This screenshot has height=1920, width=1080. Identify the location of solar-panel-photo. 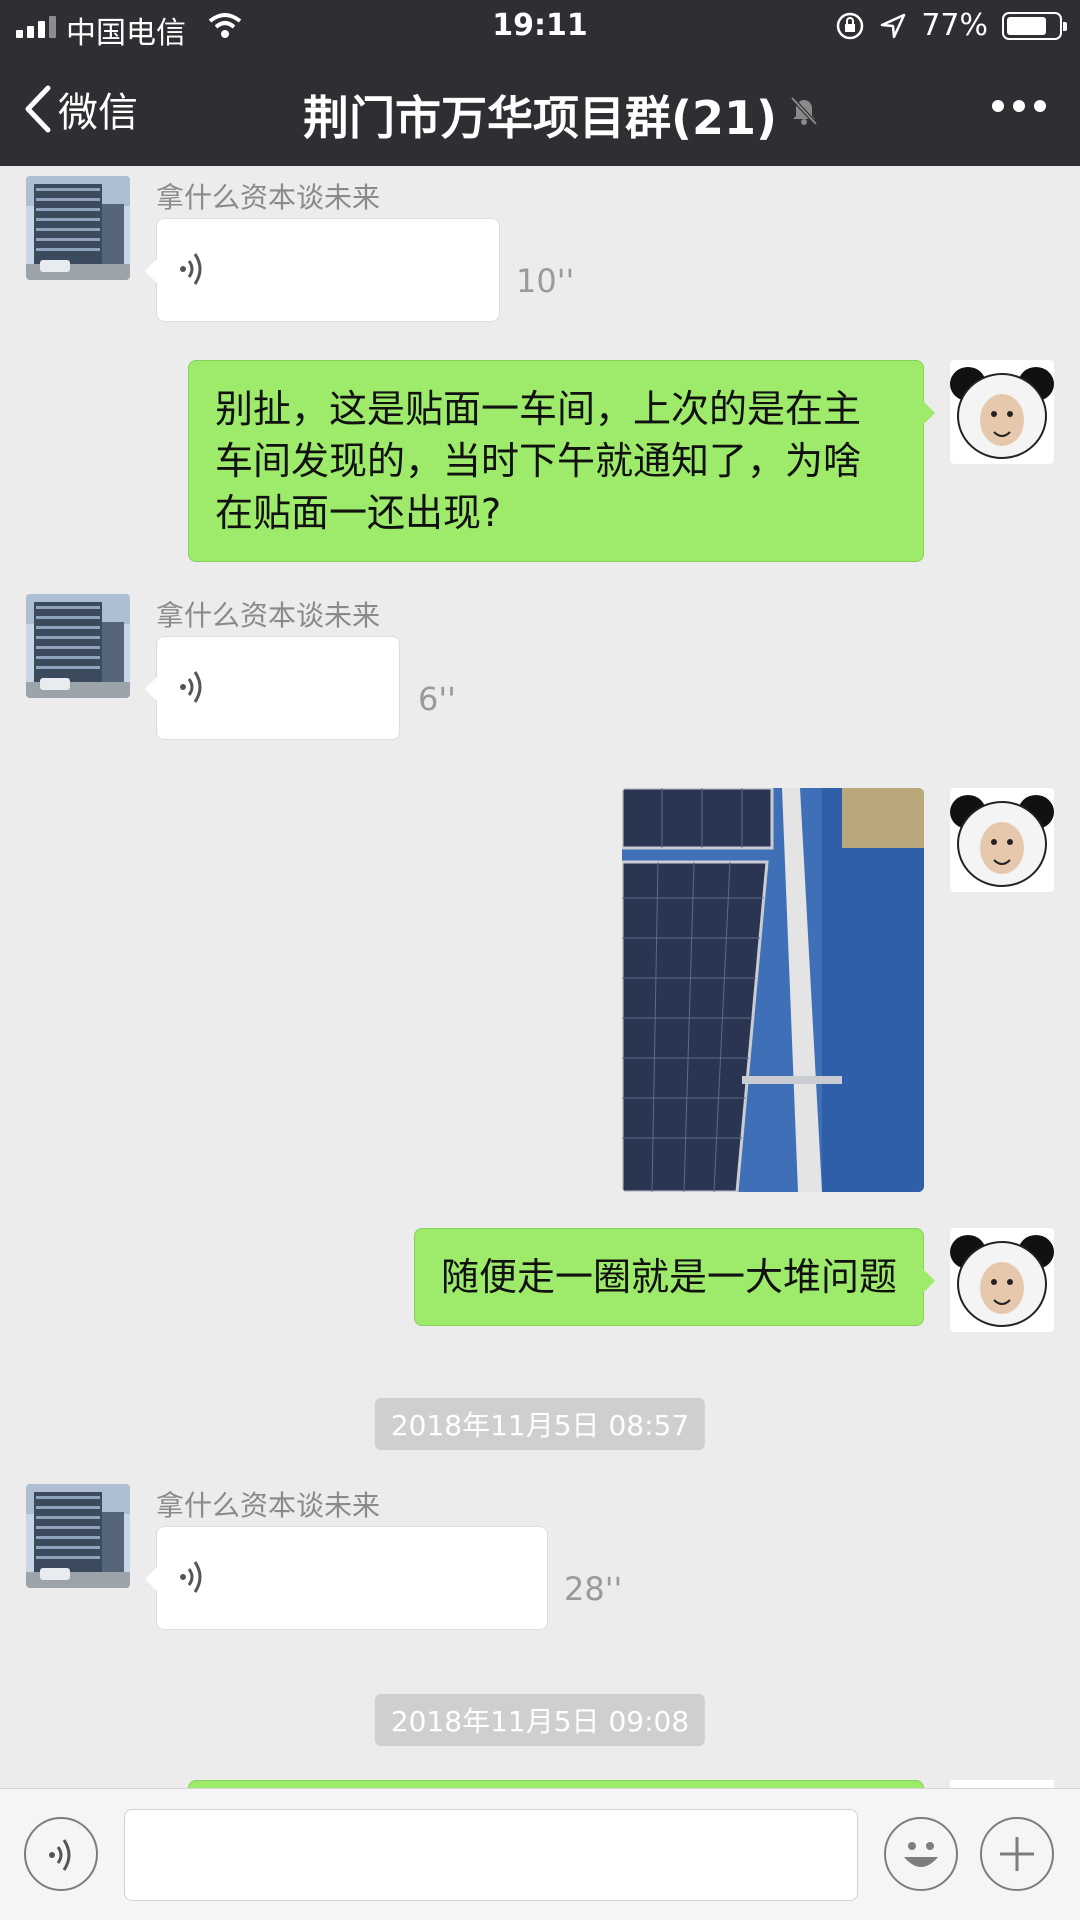
(773, 990).